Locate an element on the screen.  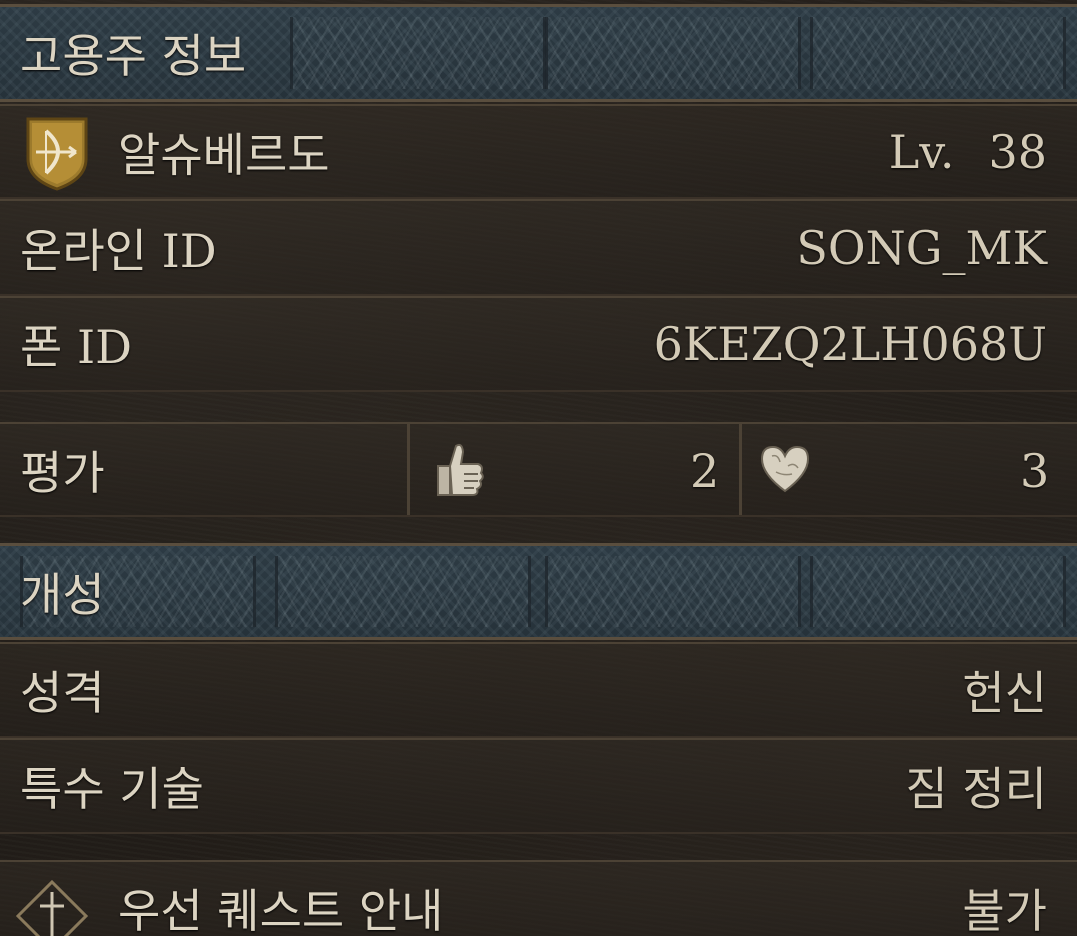
employer-info-header: 고용주 정보 is located at coordinates (538, 53).